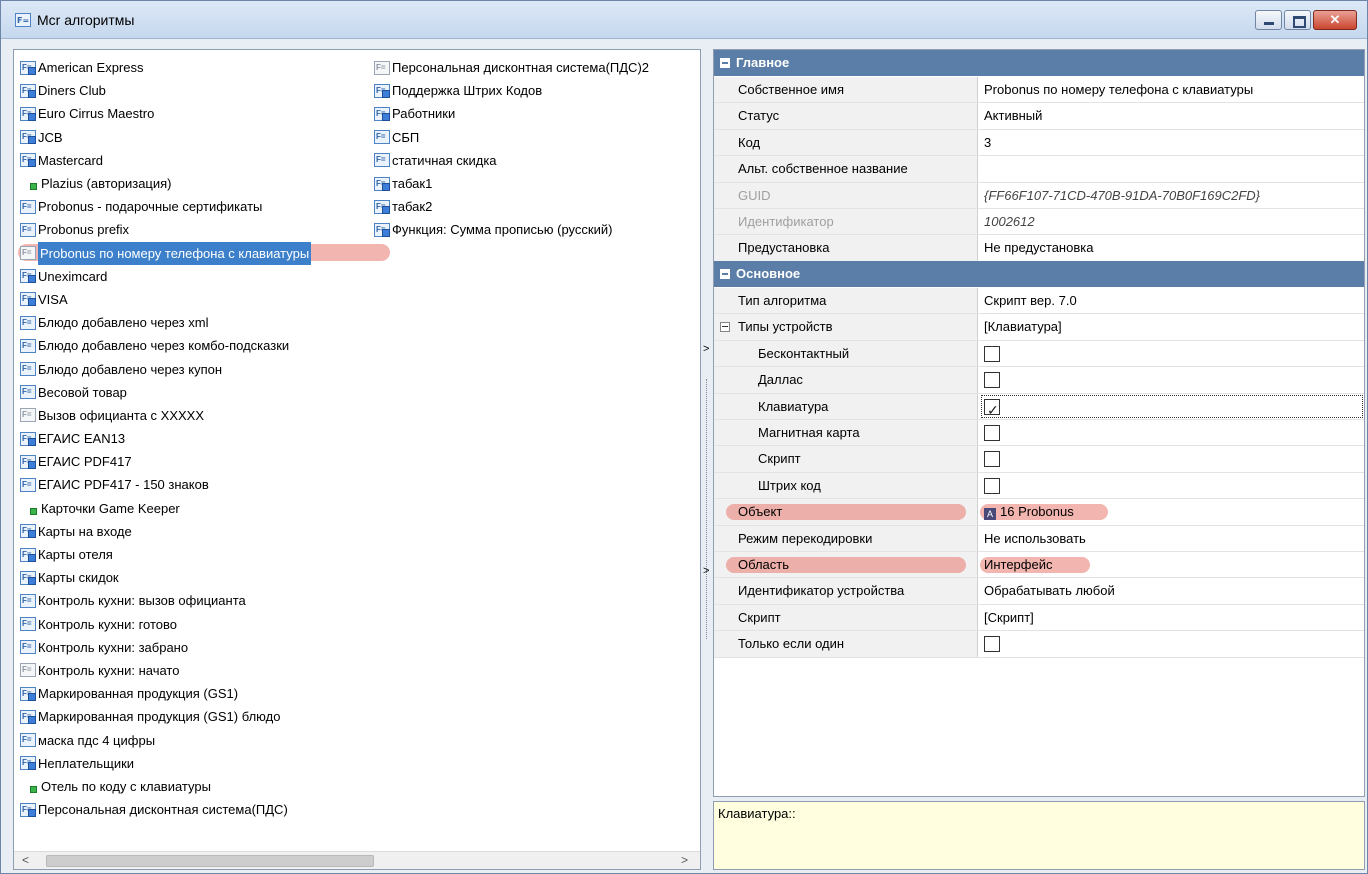  What do you see at coordinates (684, 860) in the screenshot?
I see `scroll-right-icon: >` at bounding box center [684, 860].